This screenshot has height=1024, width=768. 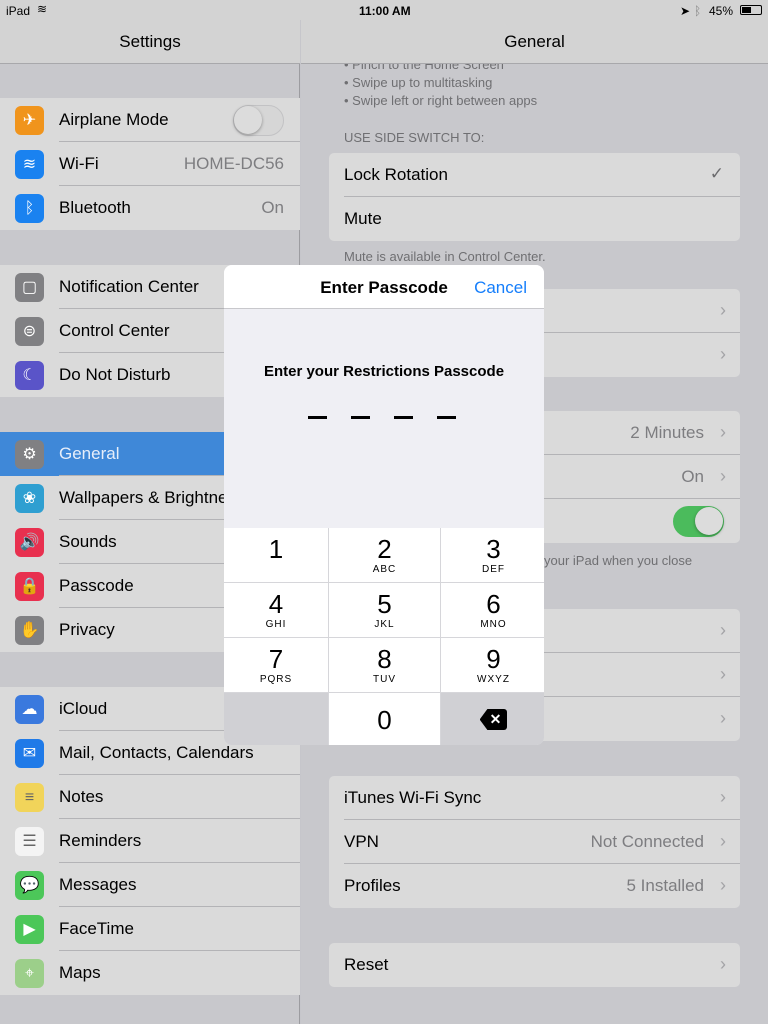 What do you see at coordinates (361, 841) in the screenshot?
I see `row-label: VPN` at bounding box center [361, 841].